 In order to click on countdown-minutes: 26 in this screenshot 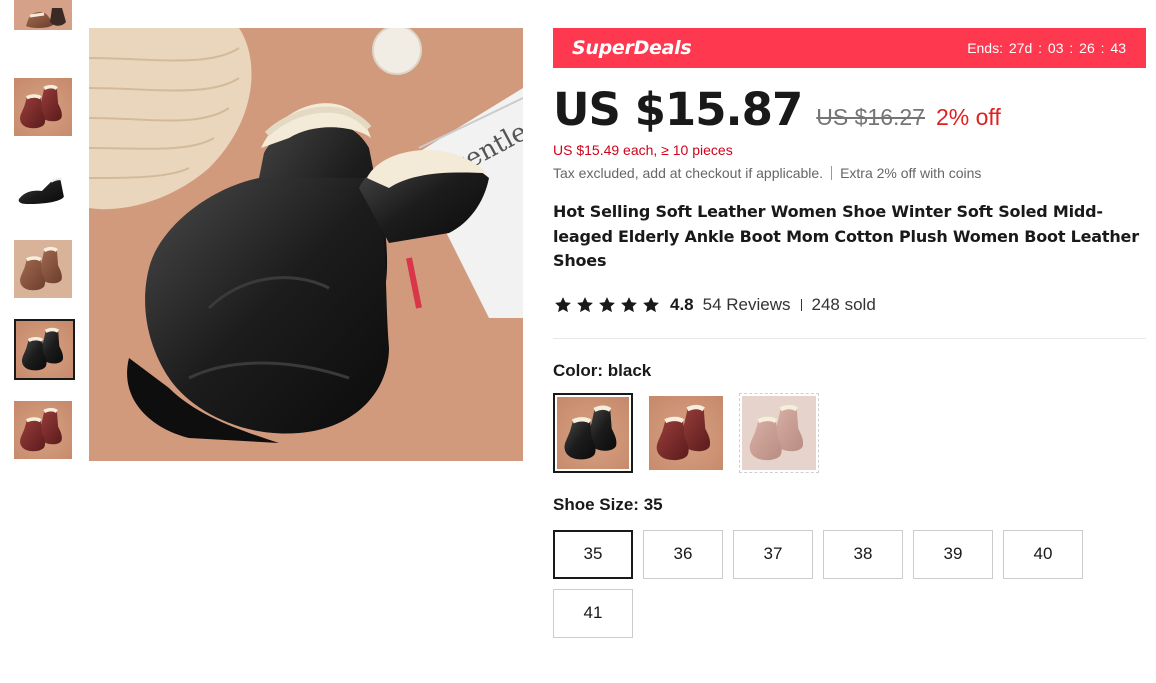, I will do `click(1087, 48)`.